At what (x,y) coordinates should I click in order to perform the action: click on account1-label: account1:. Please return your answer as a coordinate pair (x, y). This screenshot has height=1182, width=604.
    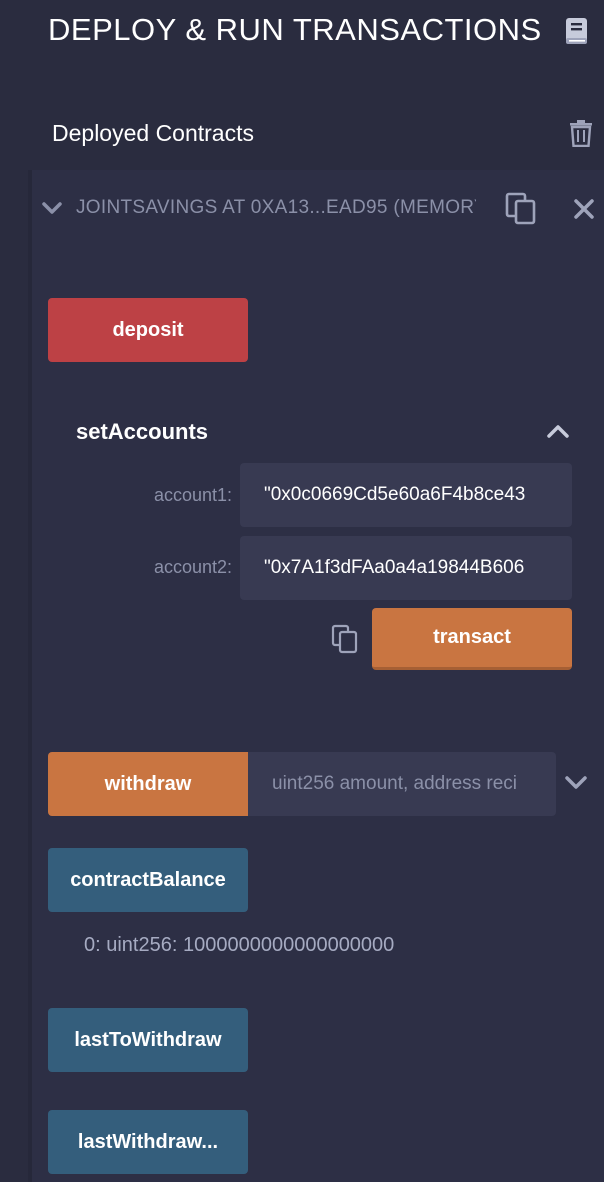
    Looking at the image, I should click on (192, 495).